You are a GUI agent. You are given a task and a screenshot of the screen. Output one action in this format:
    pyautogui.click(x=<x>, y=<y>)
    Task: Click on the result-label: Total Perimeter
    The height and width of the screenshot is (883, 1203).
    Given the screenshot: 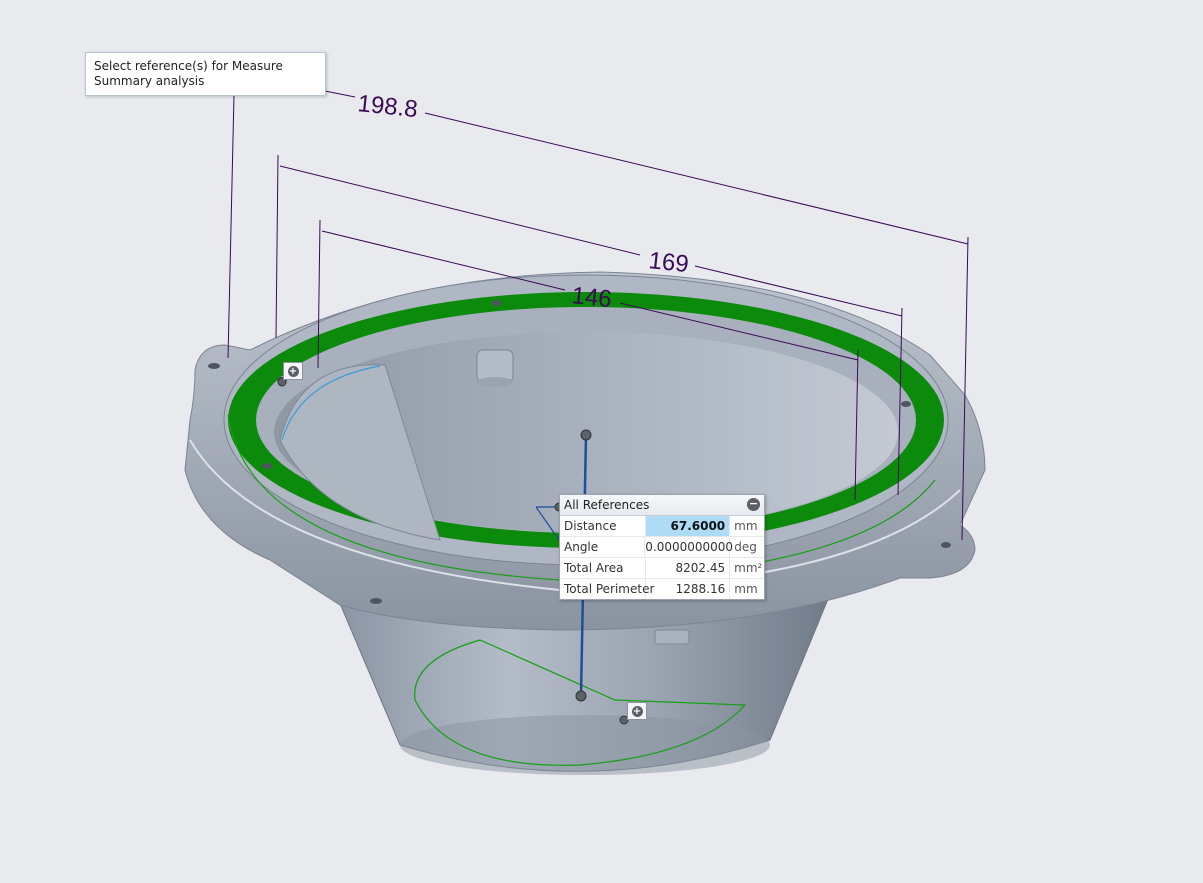 What is the action you would take?
    pyautogui.click(x=607, y=589)
    